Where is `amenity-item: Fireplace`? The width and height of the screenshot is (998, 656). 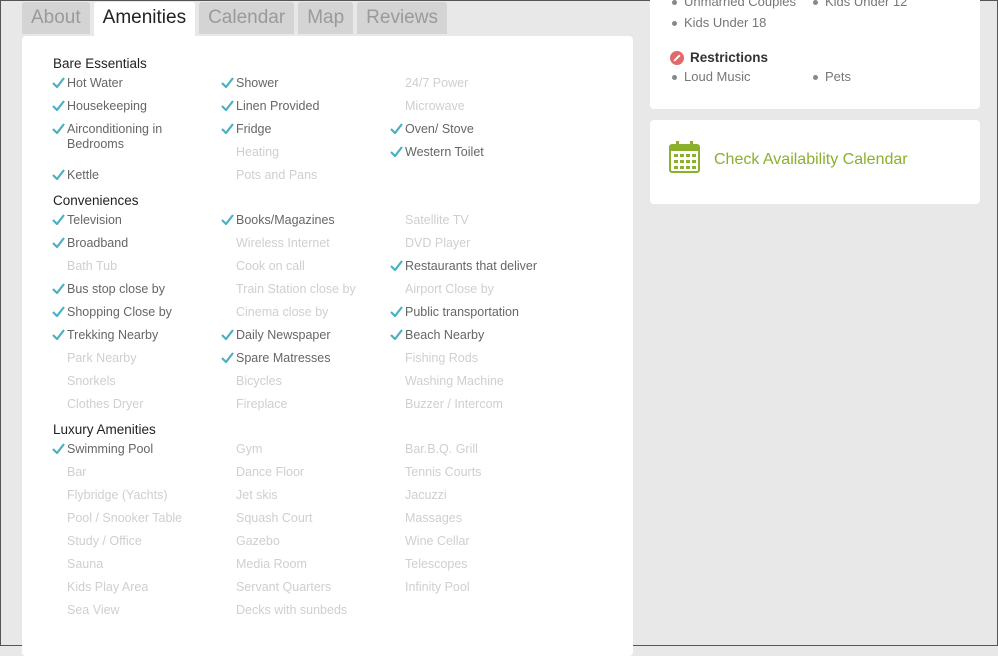
amenity-item: Fireplace is located at coordinates (311, 404).